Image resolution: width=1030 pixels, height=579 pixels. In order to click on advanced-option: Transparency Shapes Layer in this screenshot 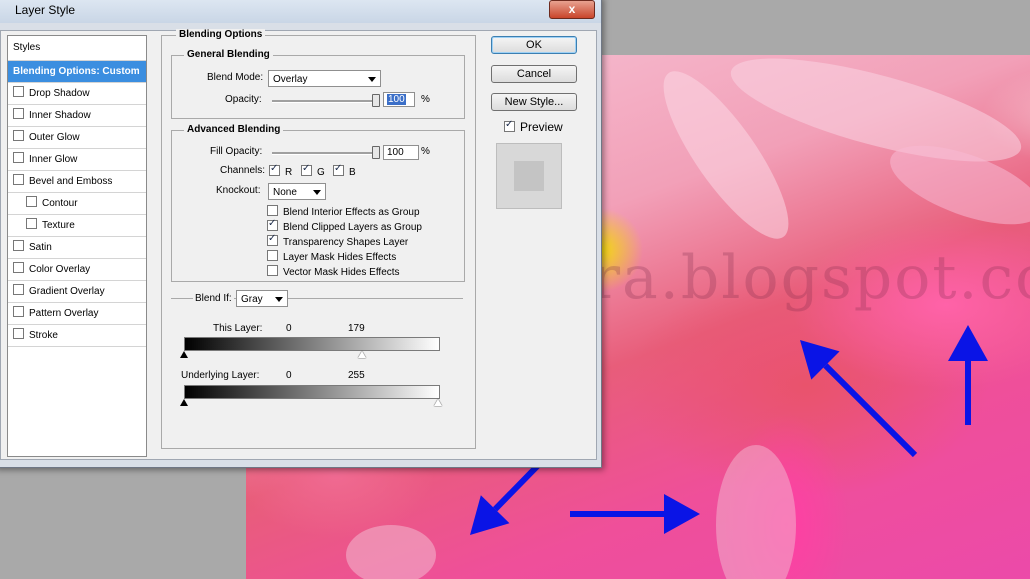, I will do `click(344, 241)`.